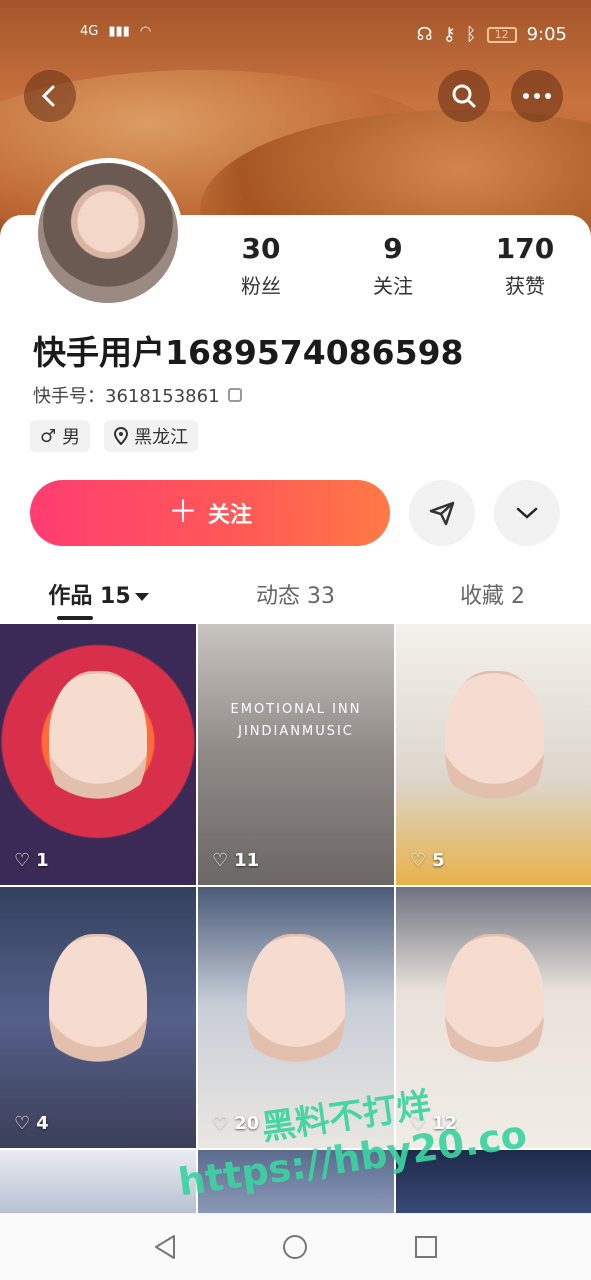 The height and width of the screenshot is (1280, 591). I want to click on stat-value: 170, so click(525, 248).